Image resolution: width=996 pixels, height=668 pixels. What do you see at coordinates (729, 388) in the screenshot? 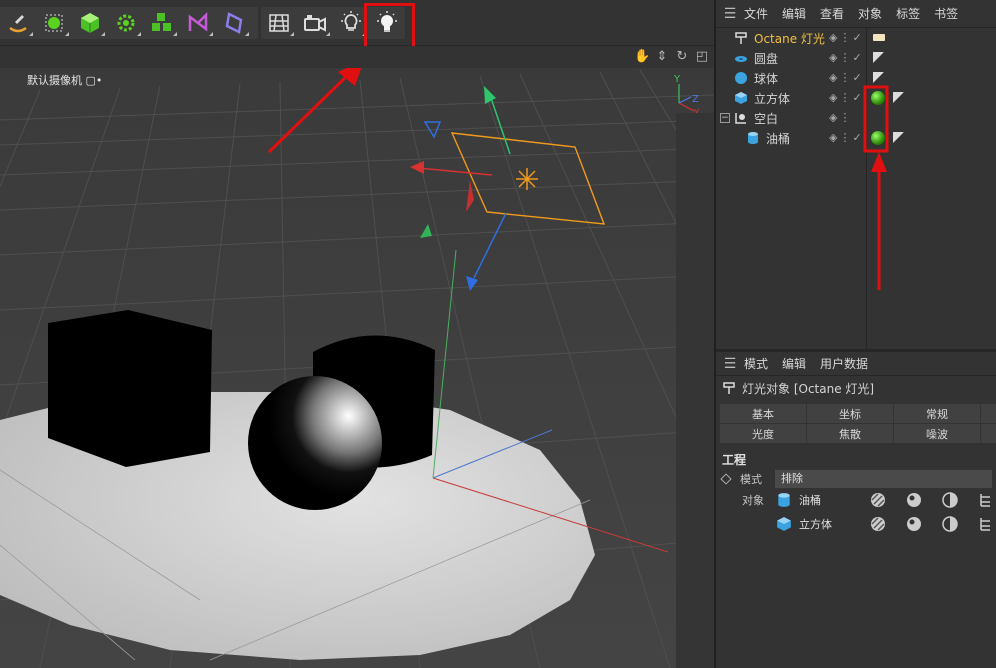
I see `light-object-icon` at bounding box center [729, 388].